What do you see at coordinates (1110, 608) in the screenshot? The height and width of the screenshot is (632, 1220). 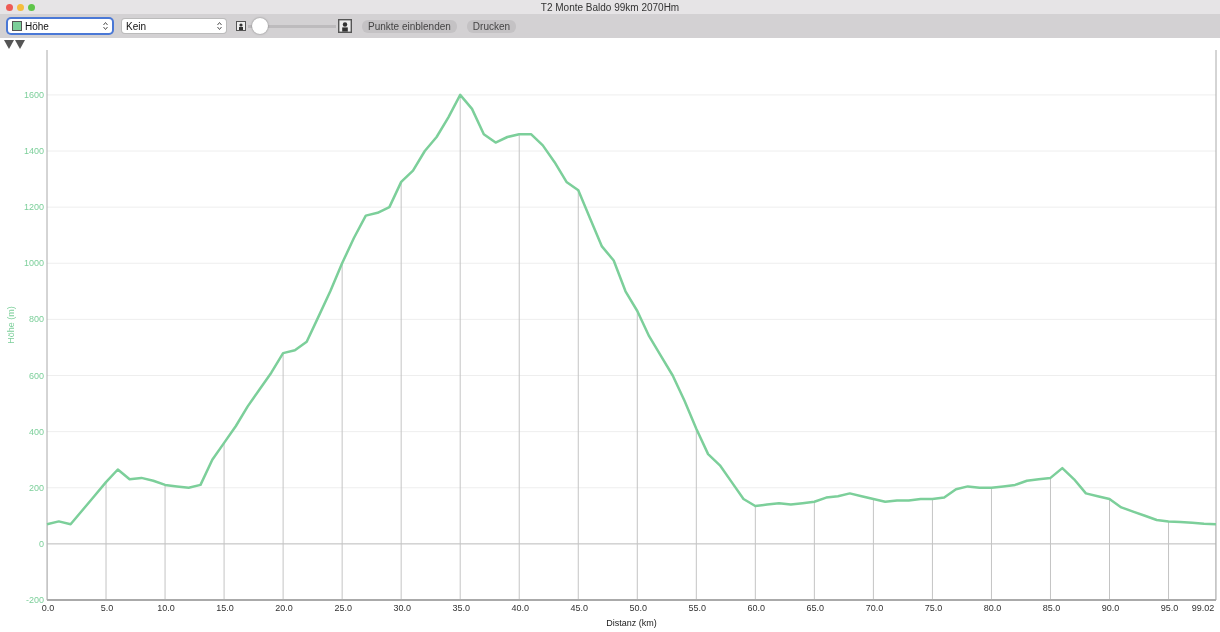 I see `x-tick-label: 90.0` at bounding box center [1110, 608].